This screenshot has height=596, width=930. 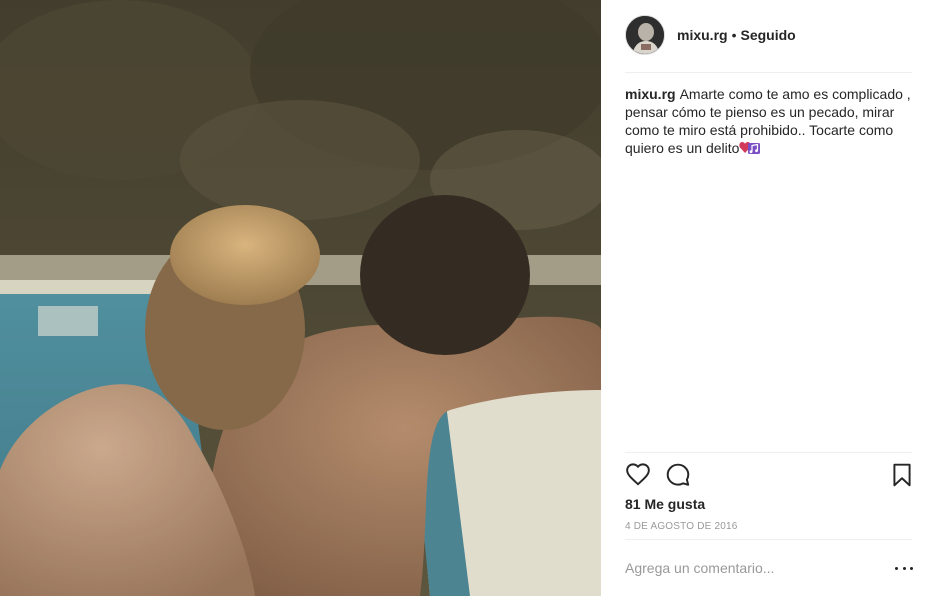 I want to click on author-username: mixu.rg, so click(x=702, y=35).